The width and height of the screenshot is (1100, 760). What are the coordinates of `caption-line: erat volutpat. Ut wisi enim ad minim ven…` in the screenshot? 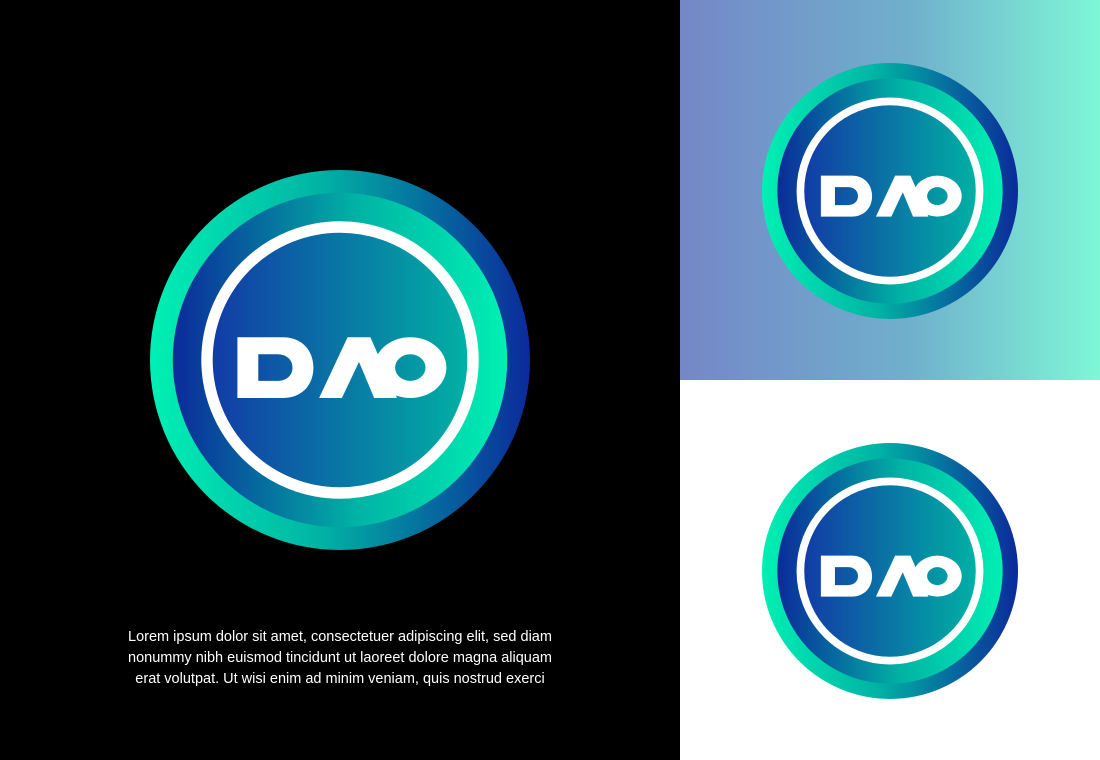 It's located at (340, 679).